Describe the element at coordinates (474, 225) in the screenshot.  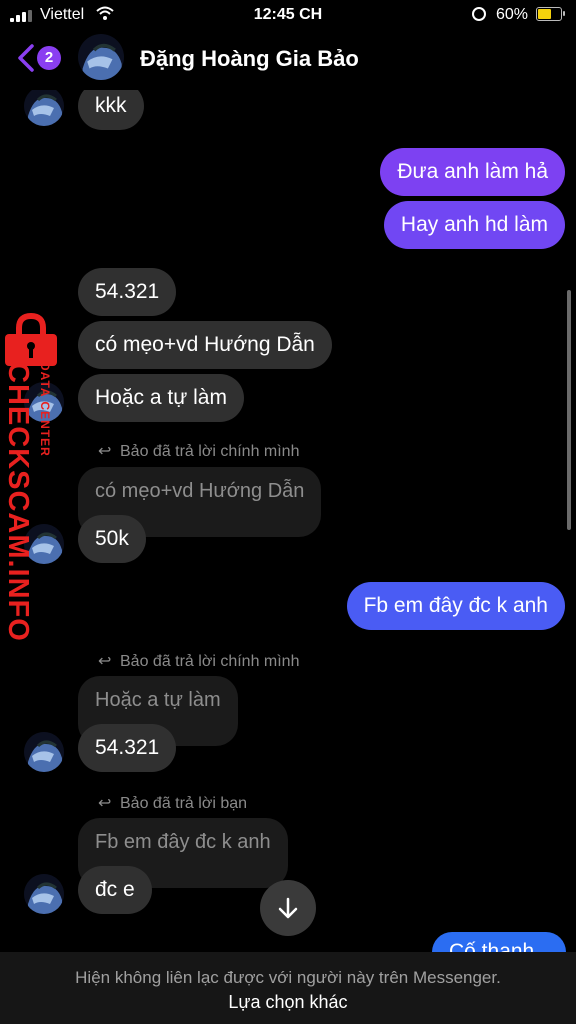
I see `message-bubble: Hay anh hd làm` at that location.